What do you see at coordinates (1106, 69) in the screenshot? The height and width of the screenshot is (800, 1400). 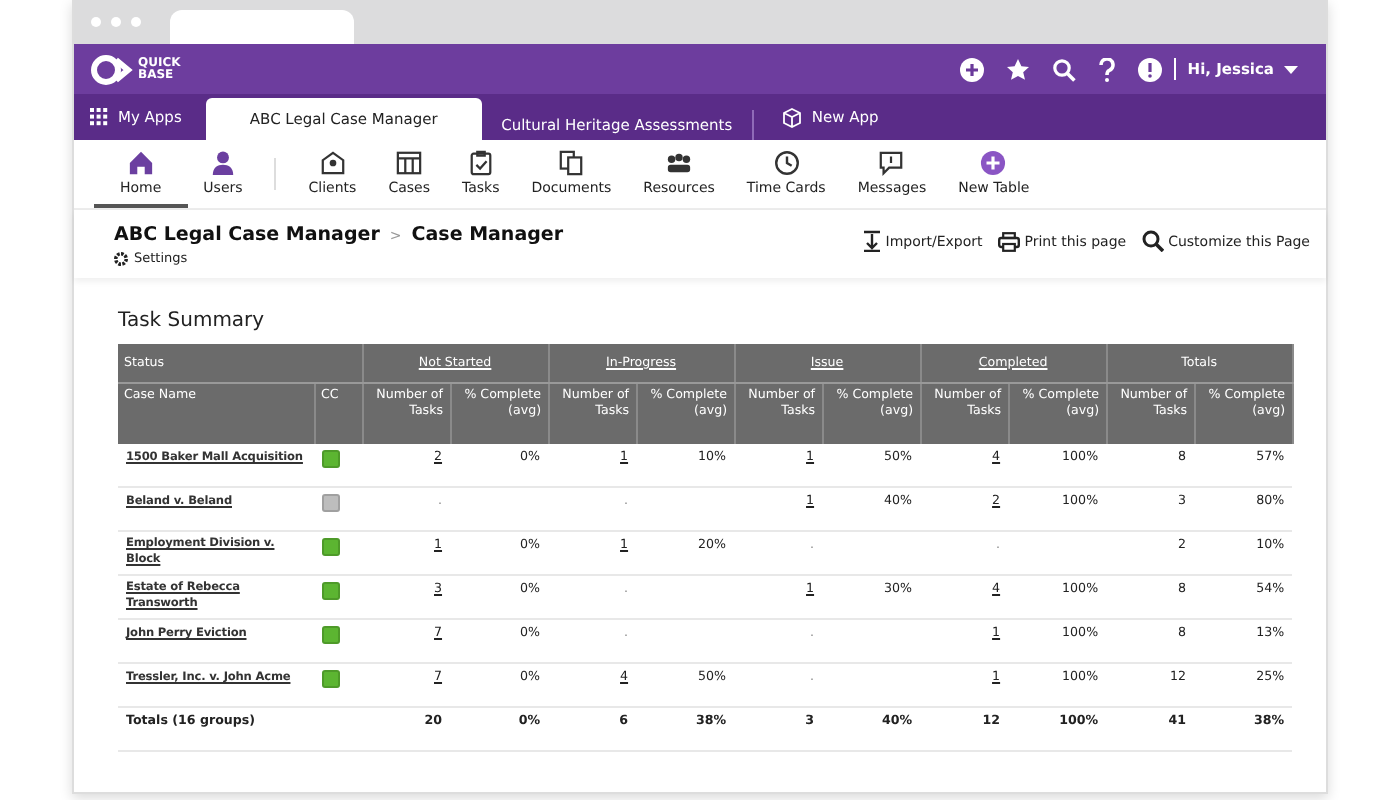 I see `help-icon` at bounding box center [1106, 69].